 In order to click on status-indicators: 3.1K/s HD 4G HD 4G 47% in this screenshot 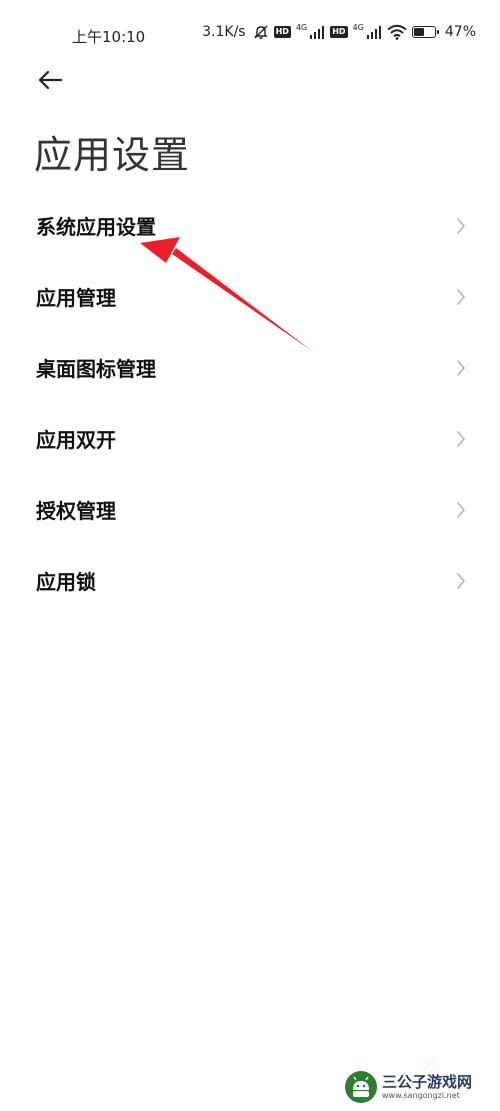, I will do `click(339, 32)`.